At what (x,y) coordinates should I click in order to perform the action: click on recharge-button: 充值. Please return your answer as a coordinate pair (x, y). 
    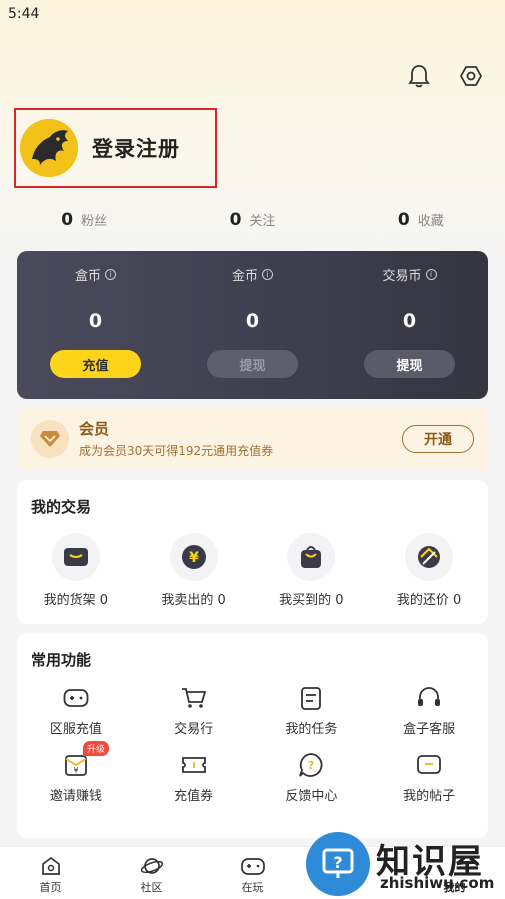
    Looking at the image, I should click on (95, 364).